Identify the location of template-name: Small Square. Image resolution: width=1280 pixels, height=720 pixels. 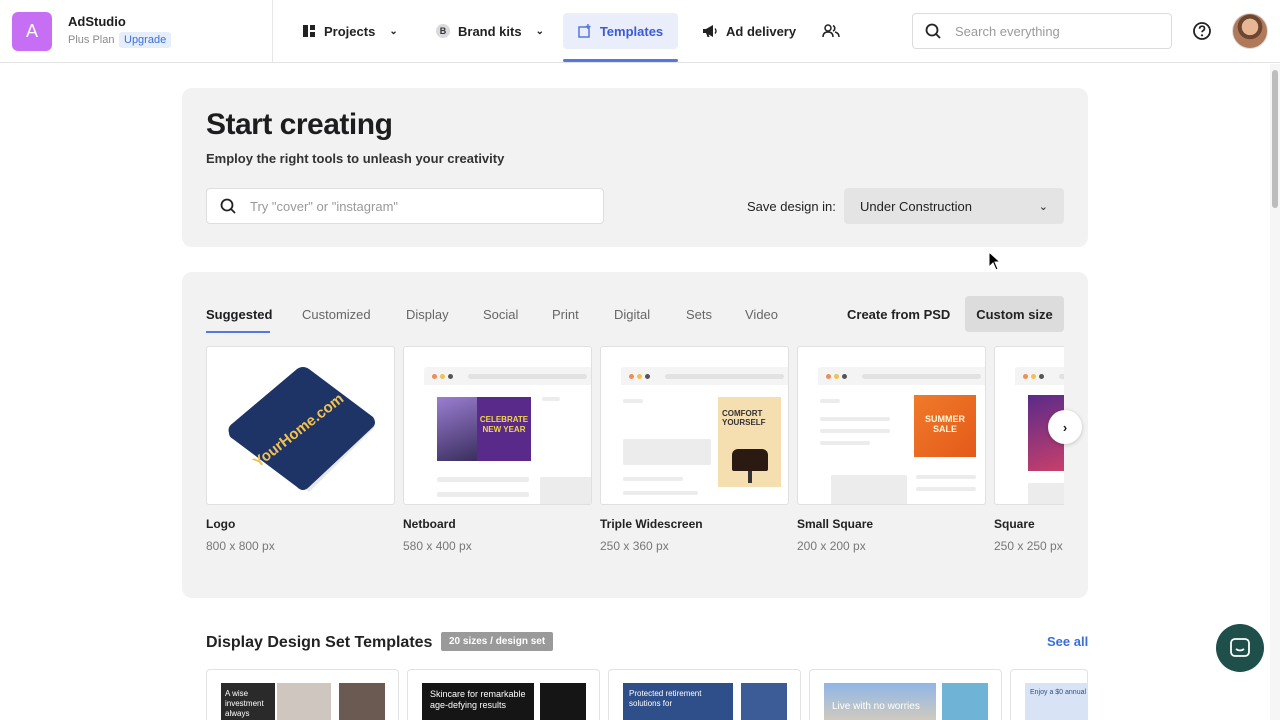
(835, 524).